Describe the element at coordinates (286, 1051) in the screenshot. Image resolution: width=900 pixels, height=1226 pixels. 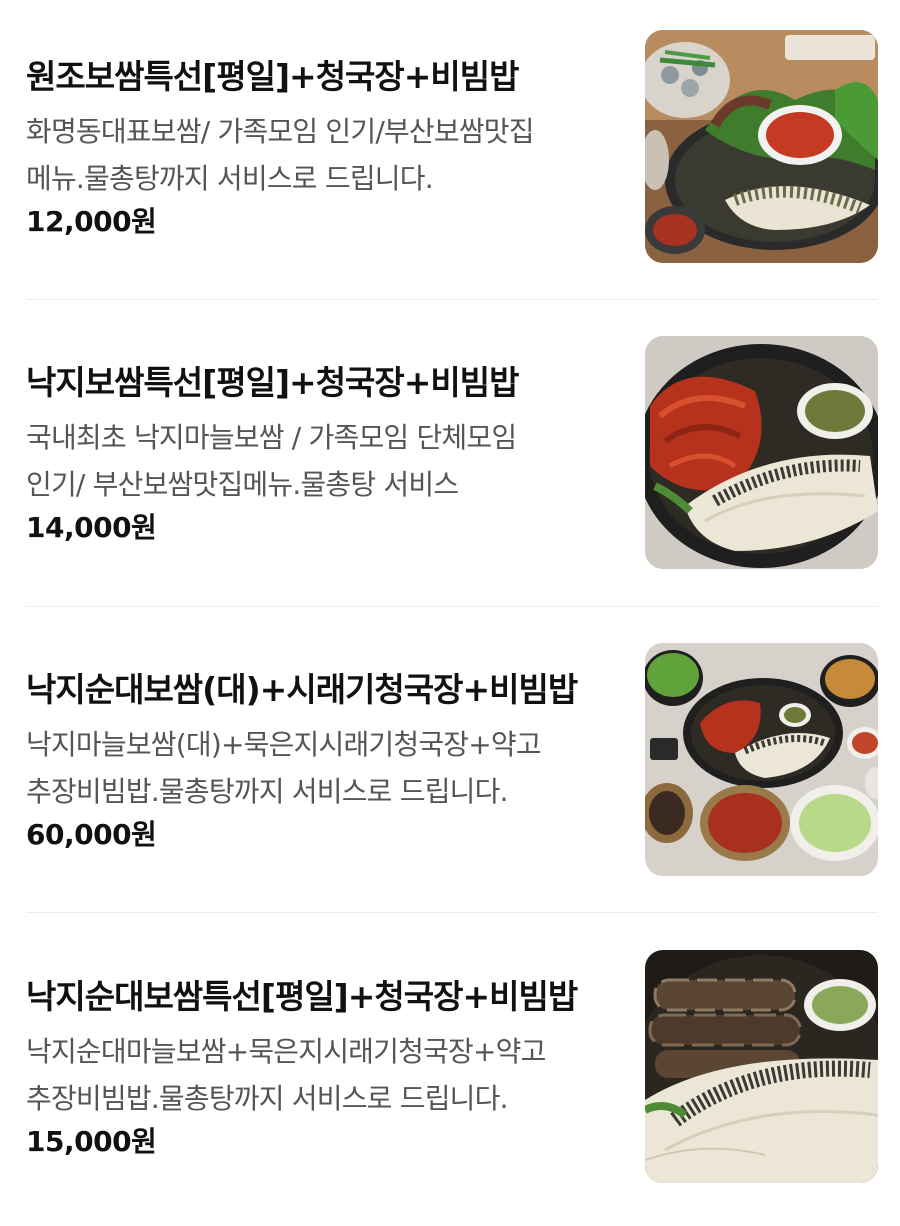
I see `menu-item-description-line: 낙지순대마늘보쌈+묵은지시래기청국장+약고` at that location.